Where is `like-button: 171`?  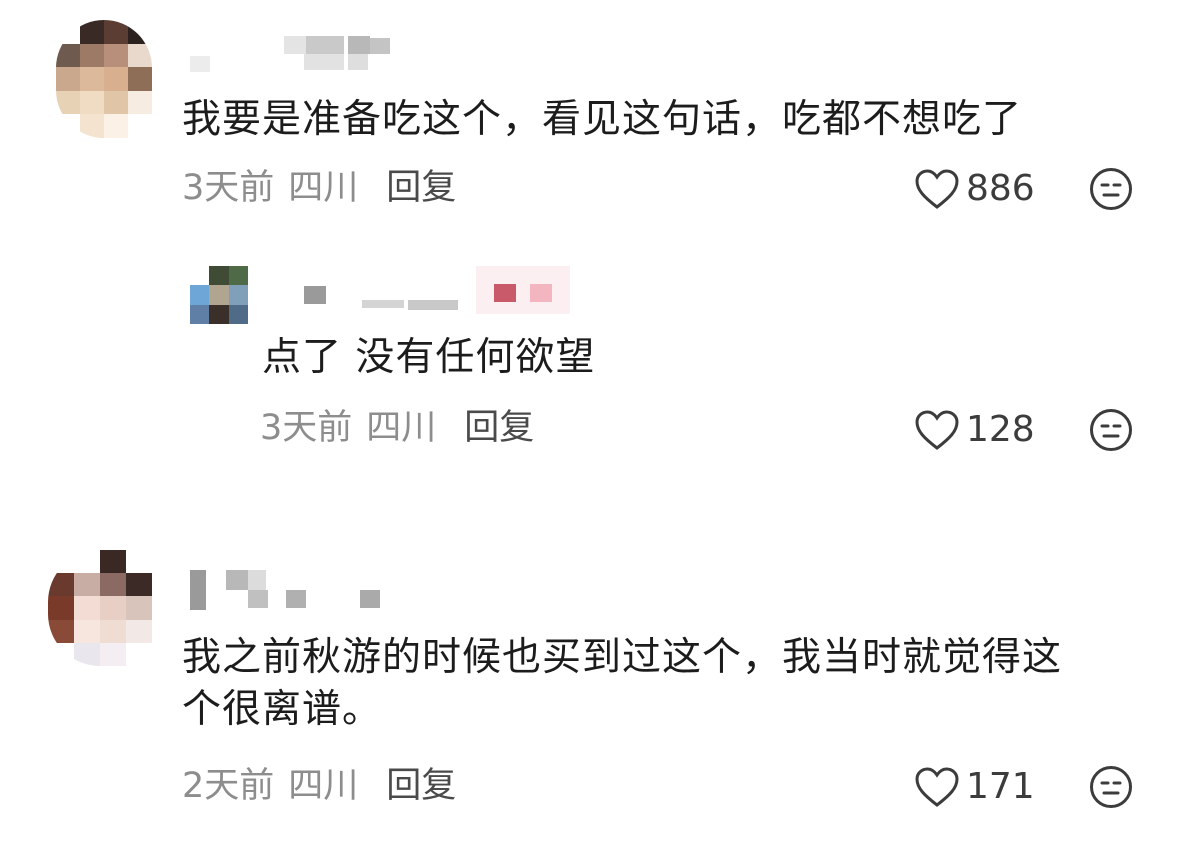
like-button: 171 is located at coordinates (974, 787).